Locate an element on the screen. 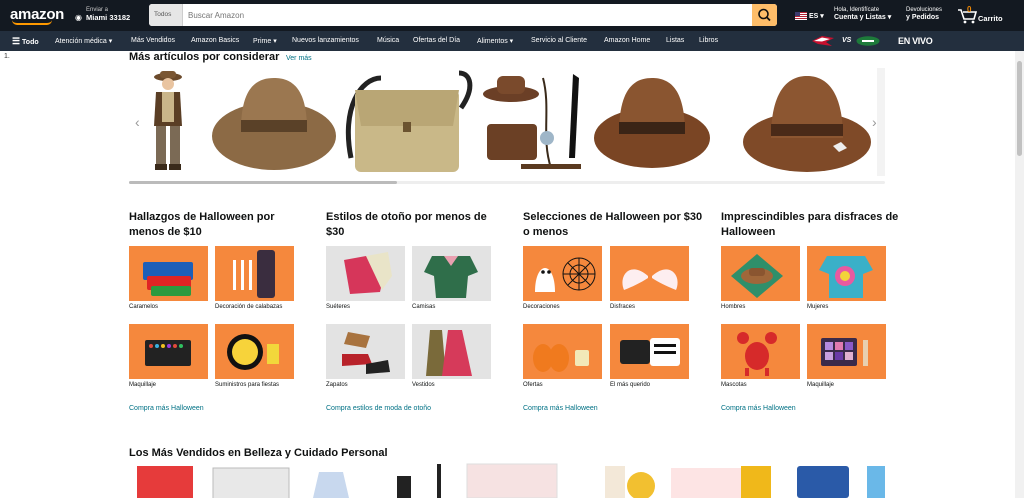  patriots-logo-icon is located at coordinates (823, 41).